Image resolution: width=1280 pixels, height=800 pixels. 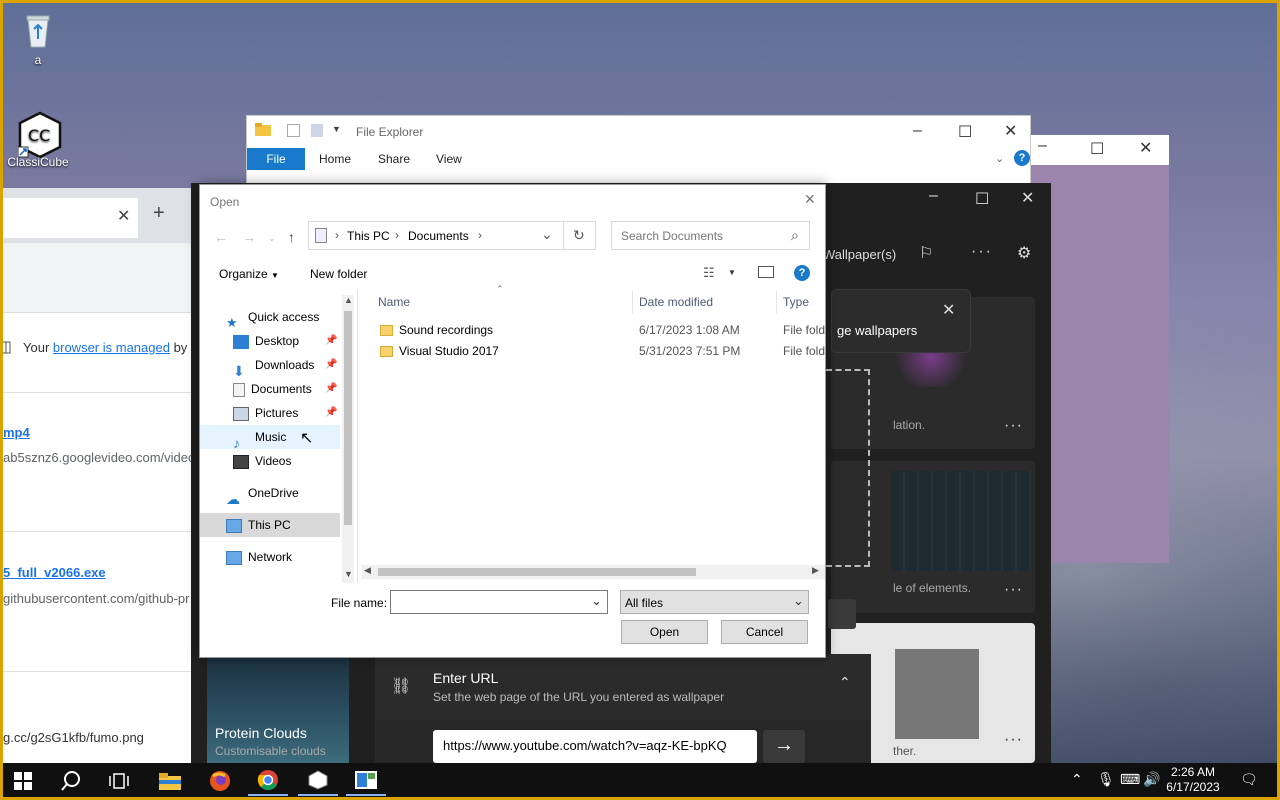 I want to click on scroll-right-icon: ▶, so click(x=815, y=570).